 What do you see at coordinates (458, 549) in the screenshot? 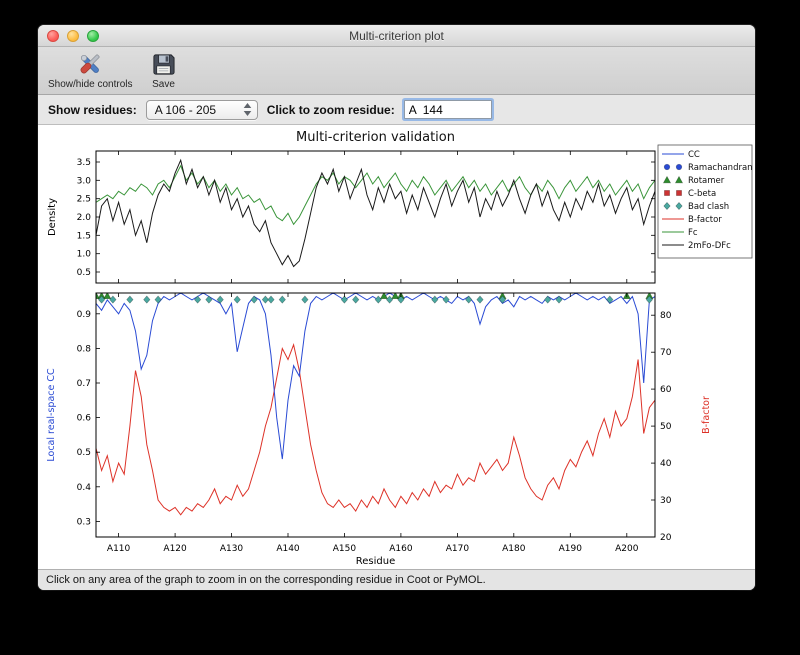
I see `svg-text: A170` at bounding box center [458, 549].